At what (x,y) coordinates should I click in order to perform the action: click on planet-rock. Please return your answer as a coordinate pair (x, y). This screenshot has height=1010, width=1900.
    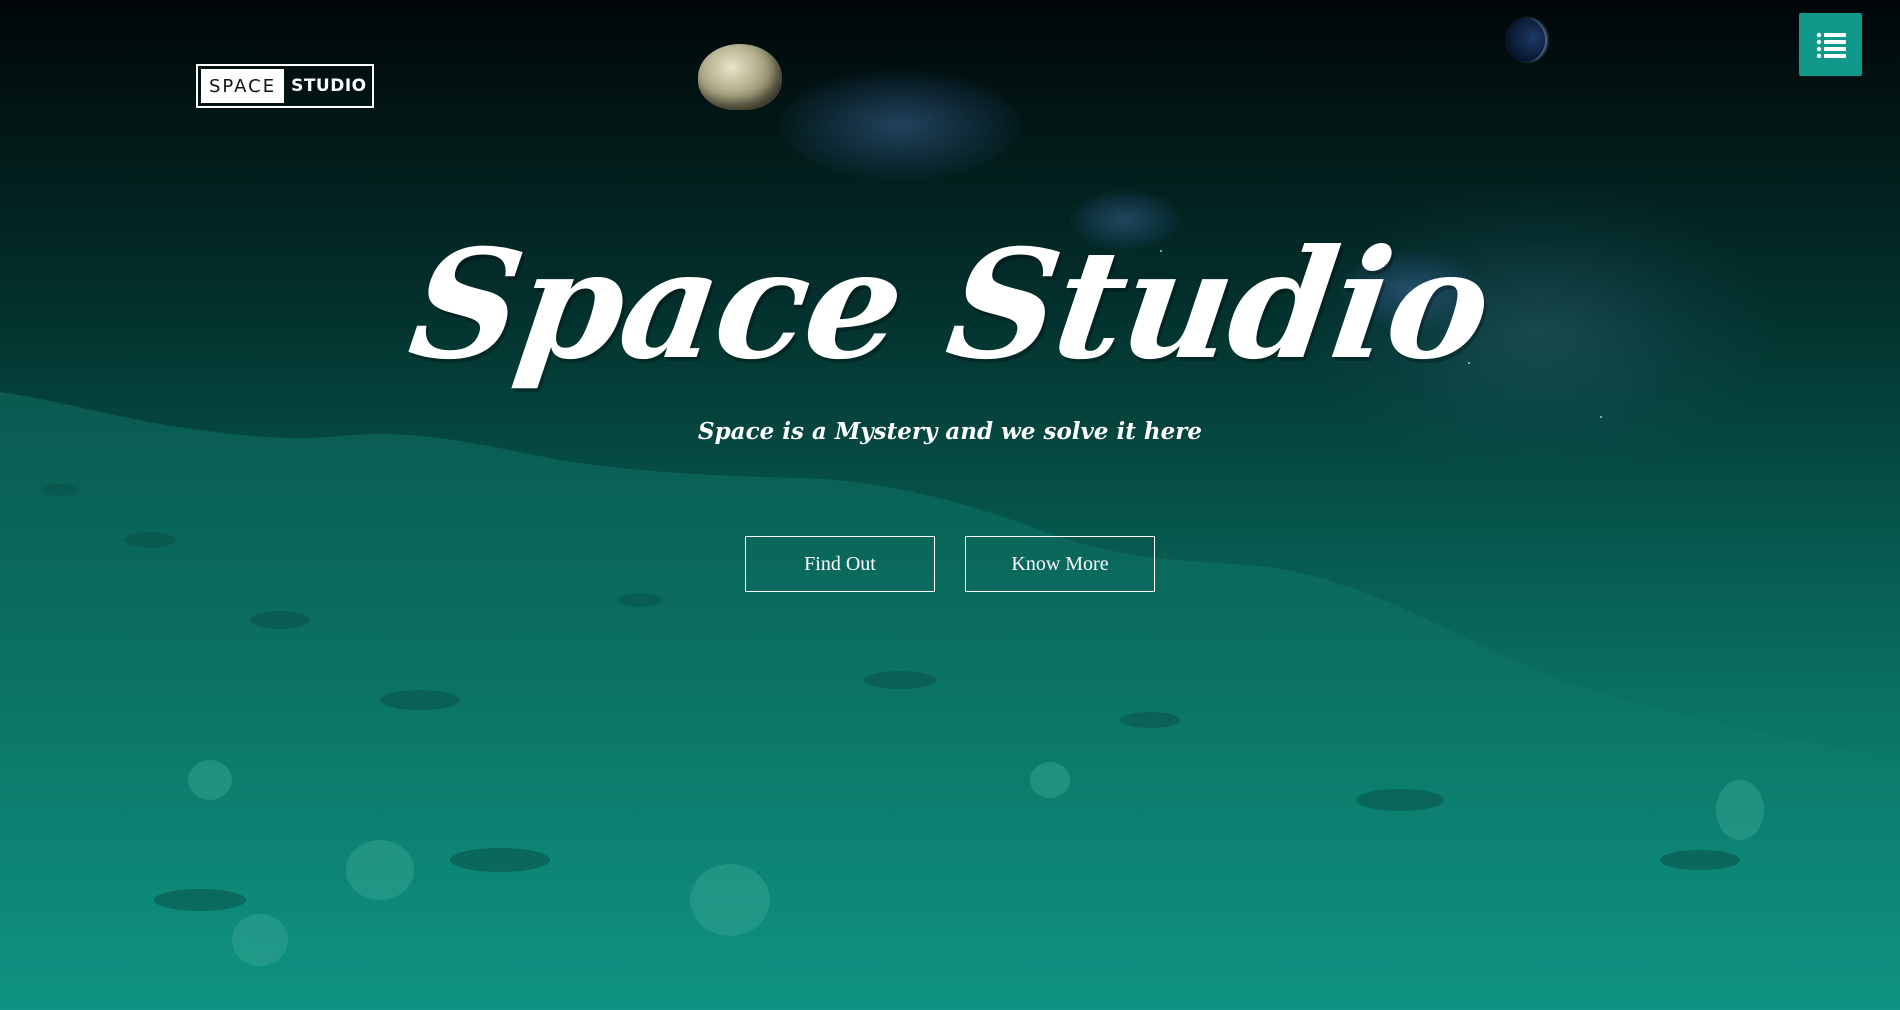
    Looking at the image, I should click on (740, 77).